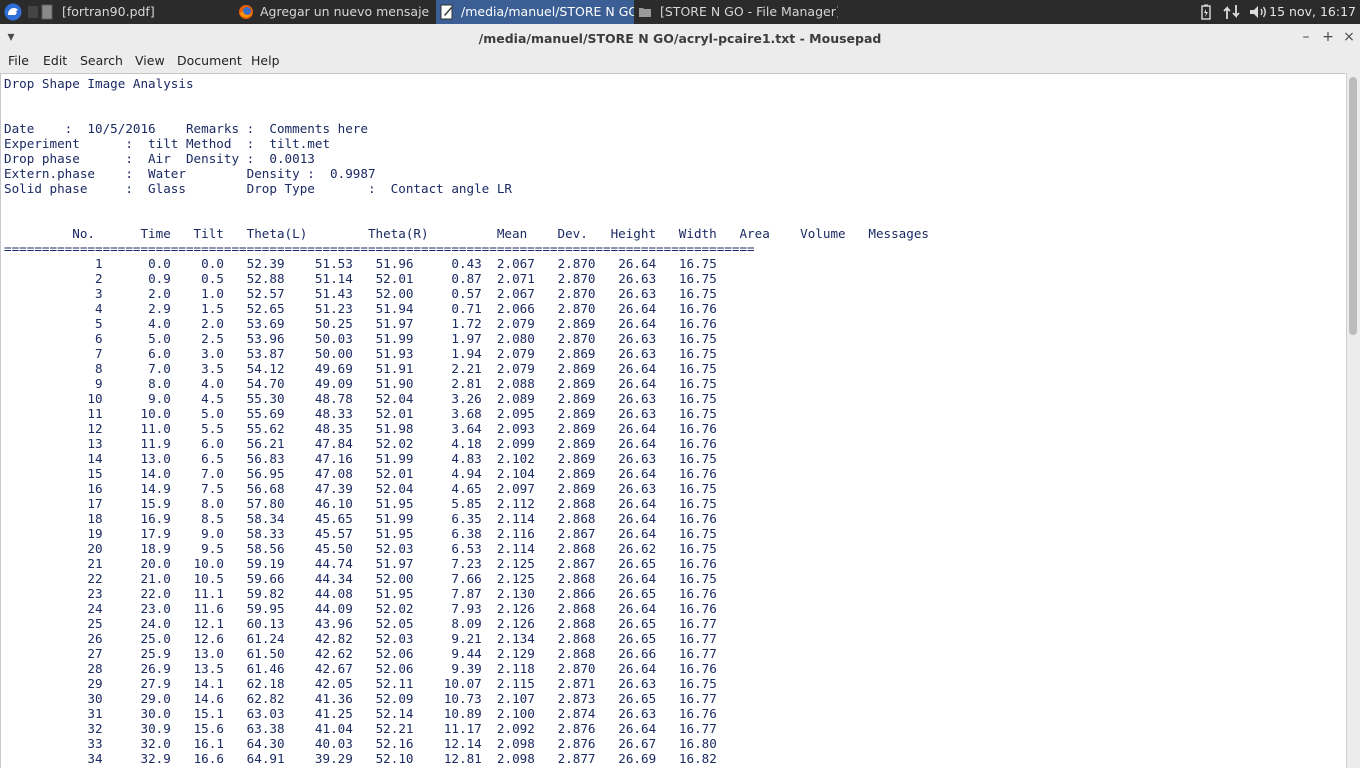 The image size is (1360, 768). I want to click on table-cell: 14.9, so click(136, 488).